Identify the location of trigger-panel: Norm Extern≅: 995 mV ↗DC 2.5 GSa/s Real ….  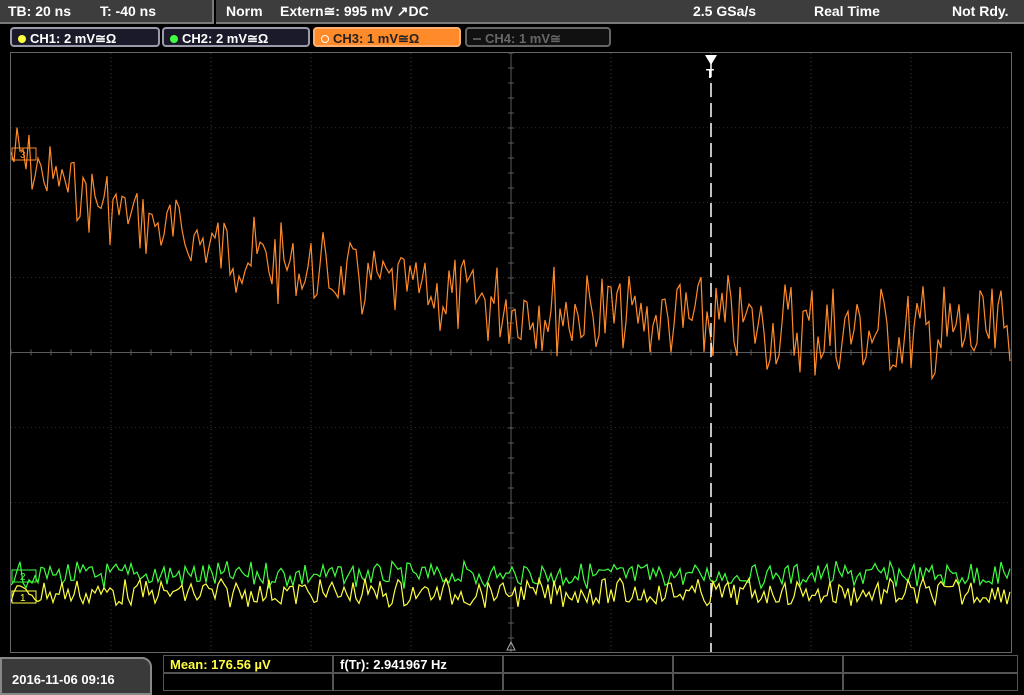
(620, 12).